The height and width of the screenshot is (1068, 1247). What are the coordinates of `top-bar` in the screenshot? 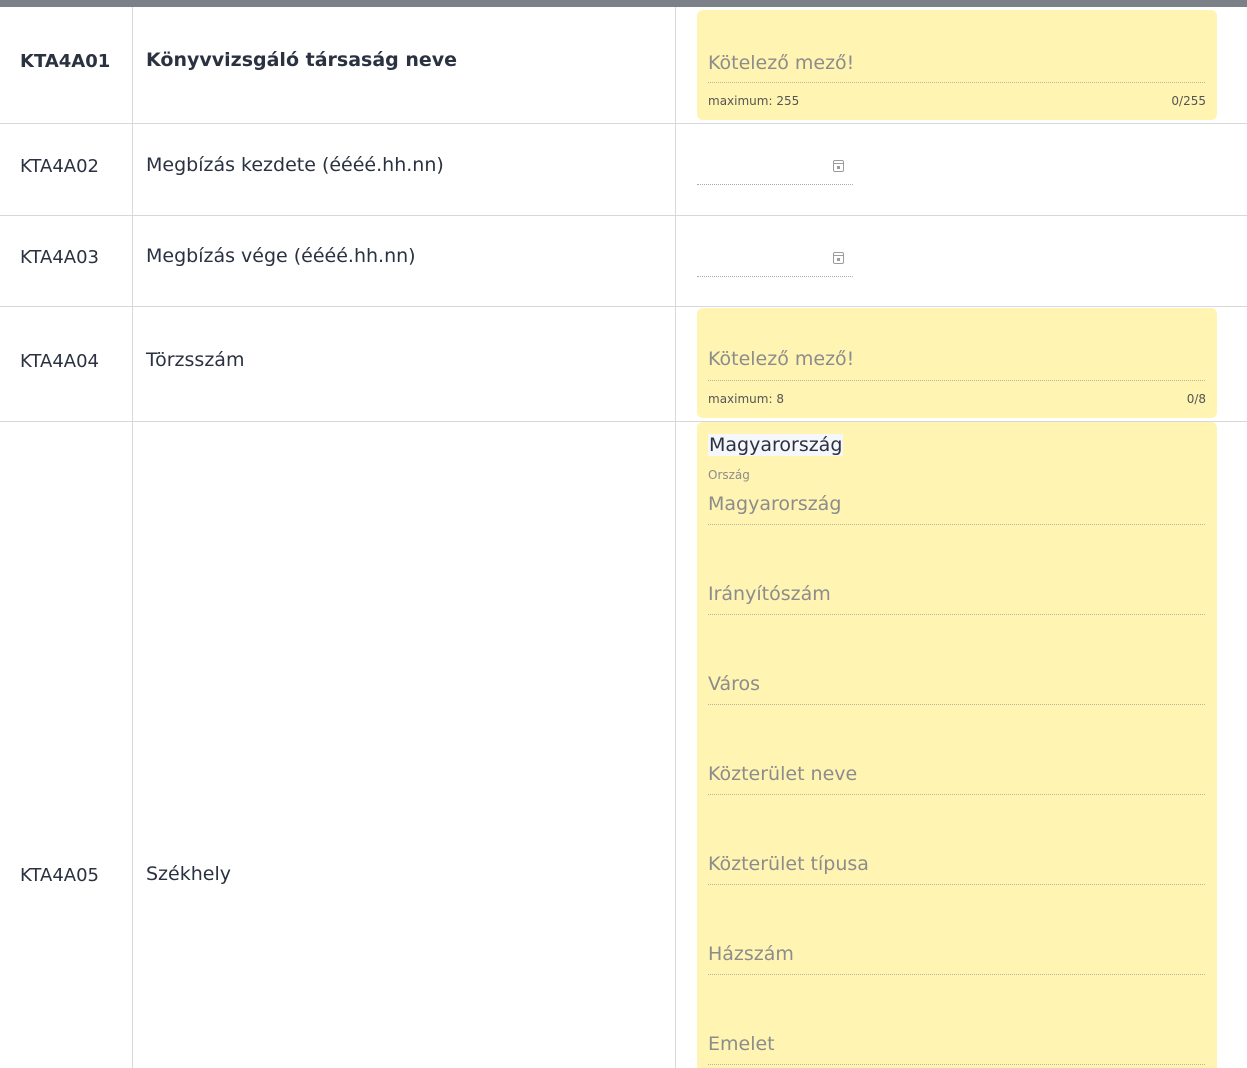 It's located at (623, 3).